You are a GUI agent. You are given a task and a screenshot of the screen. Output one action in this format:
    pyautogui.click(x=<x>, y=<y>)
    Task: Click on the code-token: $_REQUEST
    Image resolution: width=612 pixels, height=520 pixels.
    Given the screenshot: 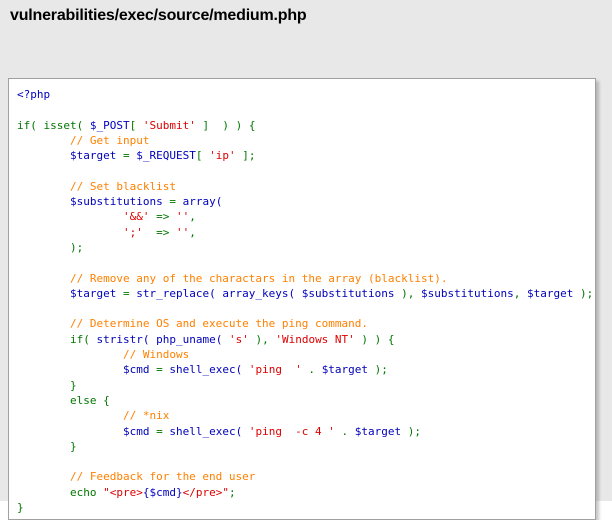 What is the action you would take?
    pyautogui.click(x=166, y=156)
    